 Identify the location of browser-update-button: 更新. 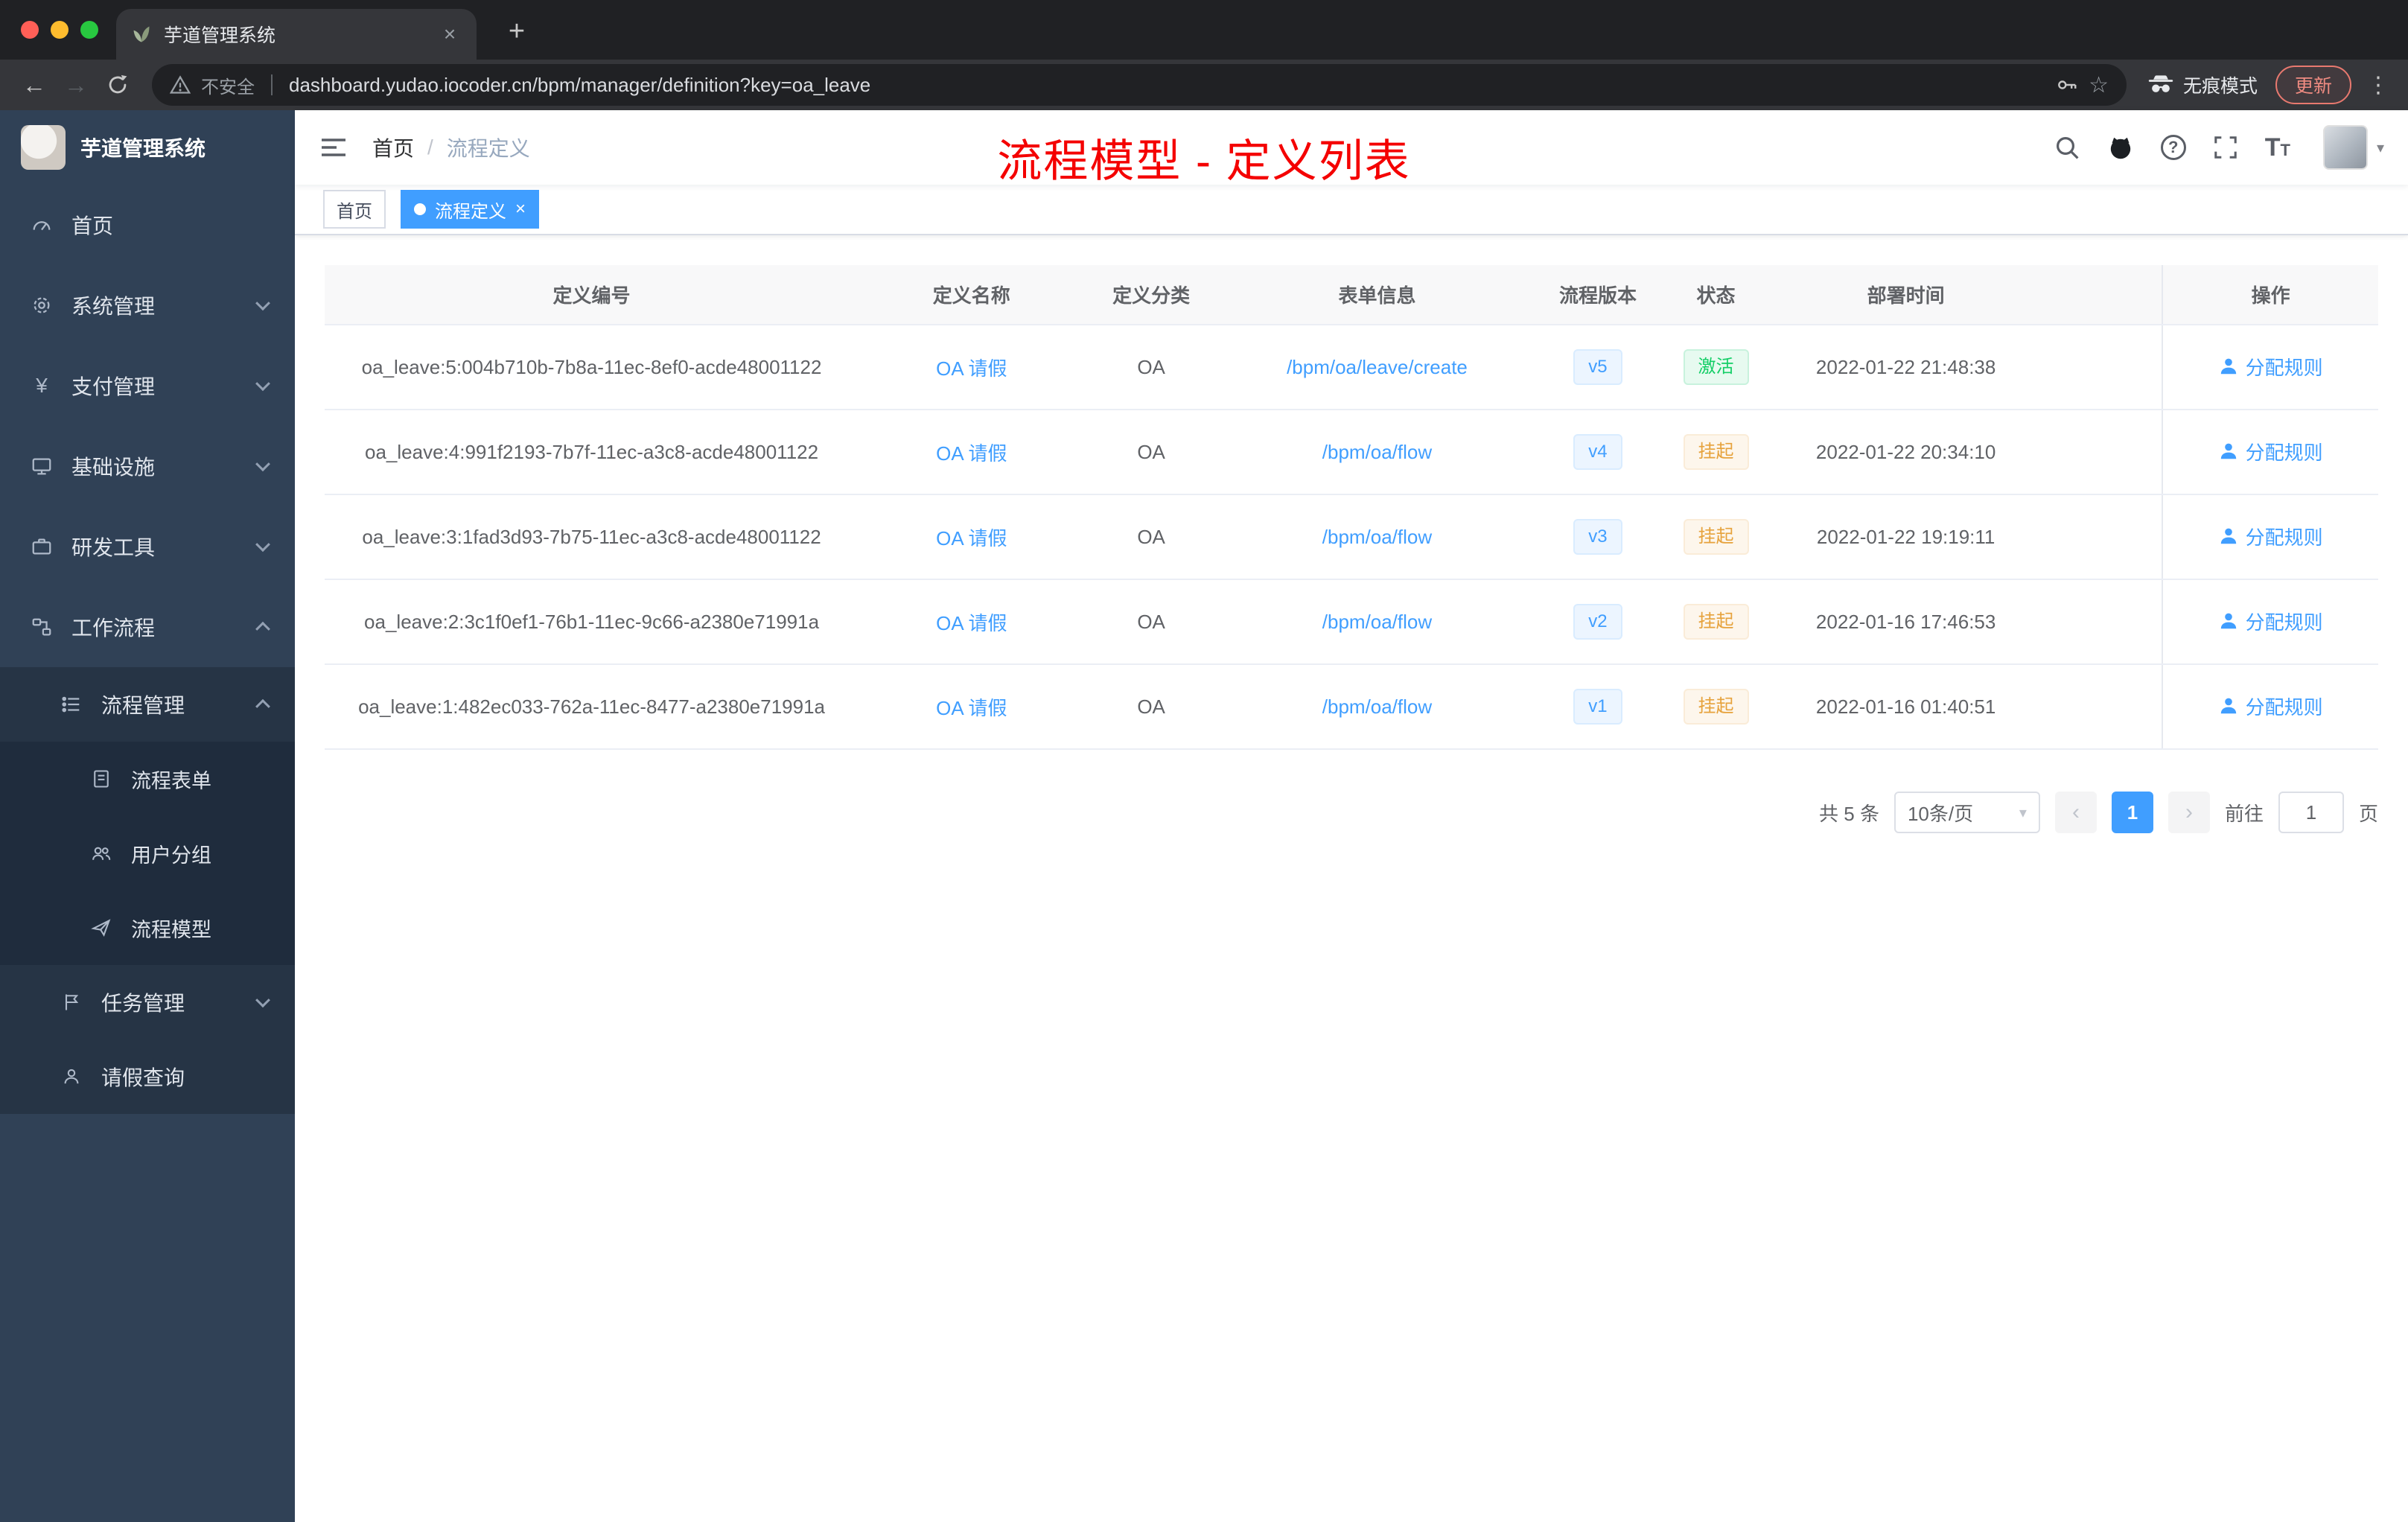
(2313, 85).